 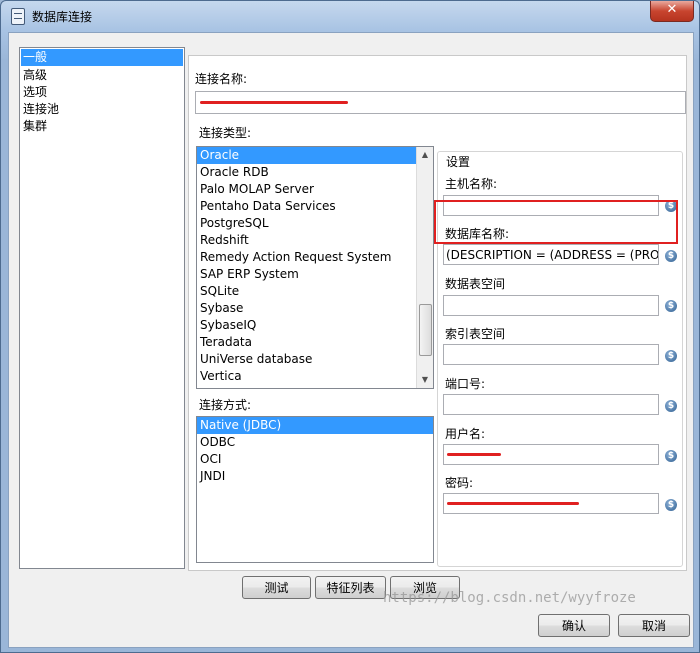 I want to click on password-input, so click(x=551, y=503).